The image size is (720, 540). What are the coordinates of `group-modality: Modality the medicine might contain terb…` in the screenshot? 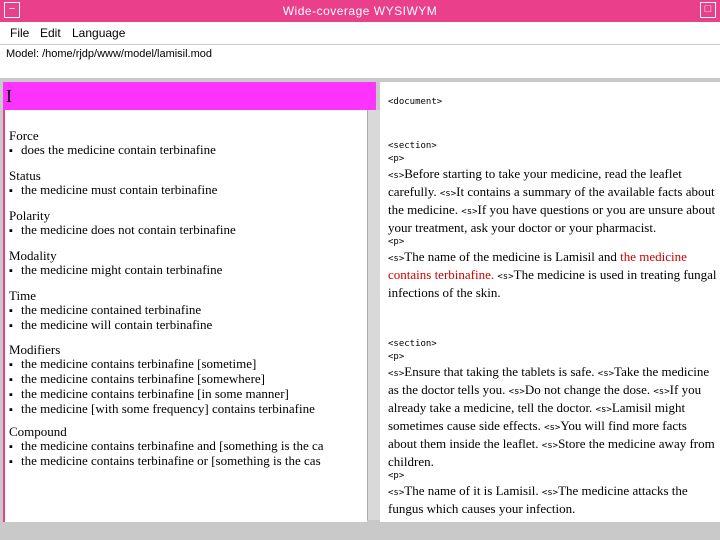 It's located at (115, 263).